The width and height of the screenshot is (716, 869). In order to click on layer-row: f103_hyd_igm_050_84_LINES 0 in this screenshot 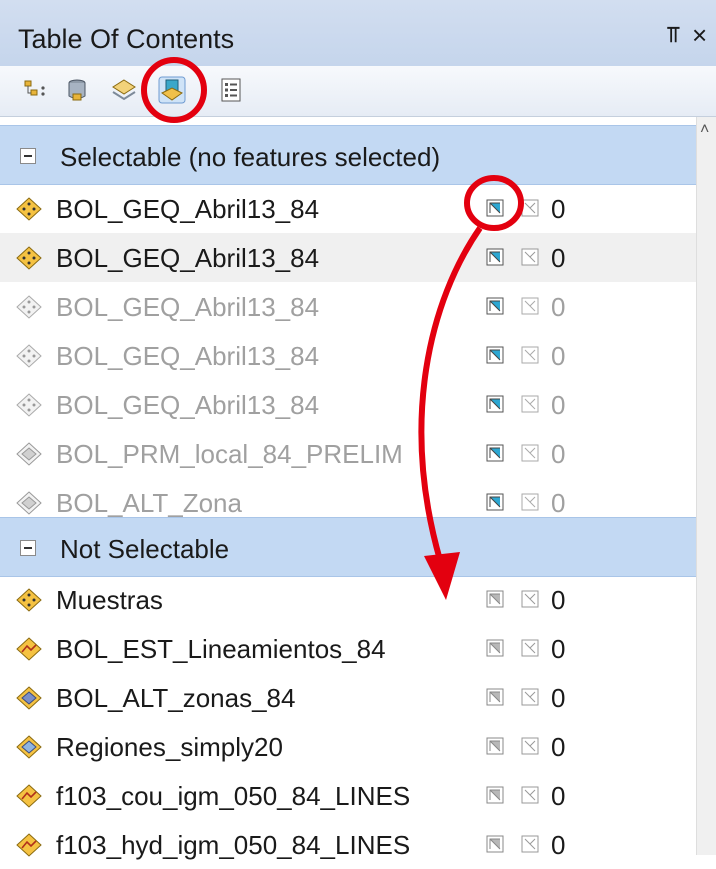, I will do `click(348, 844)`.